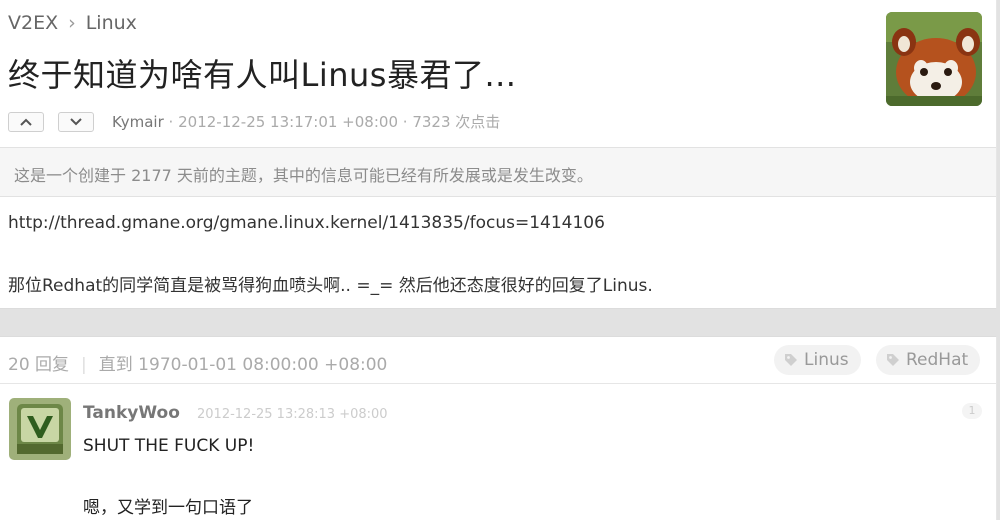  I want to click on red-panda-avatar-image, so click(934, 59).